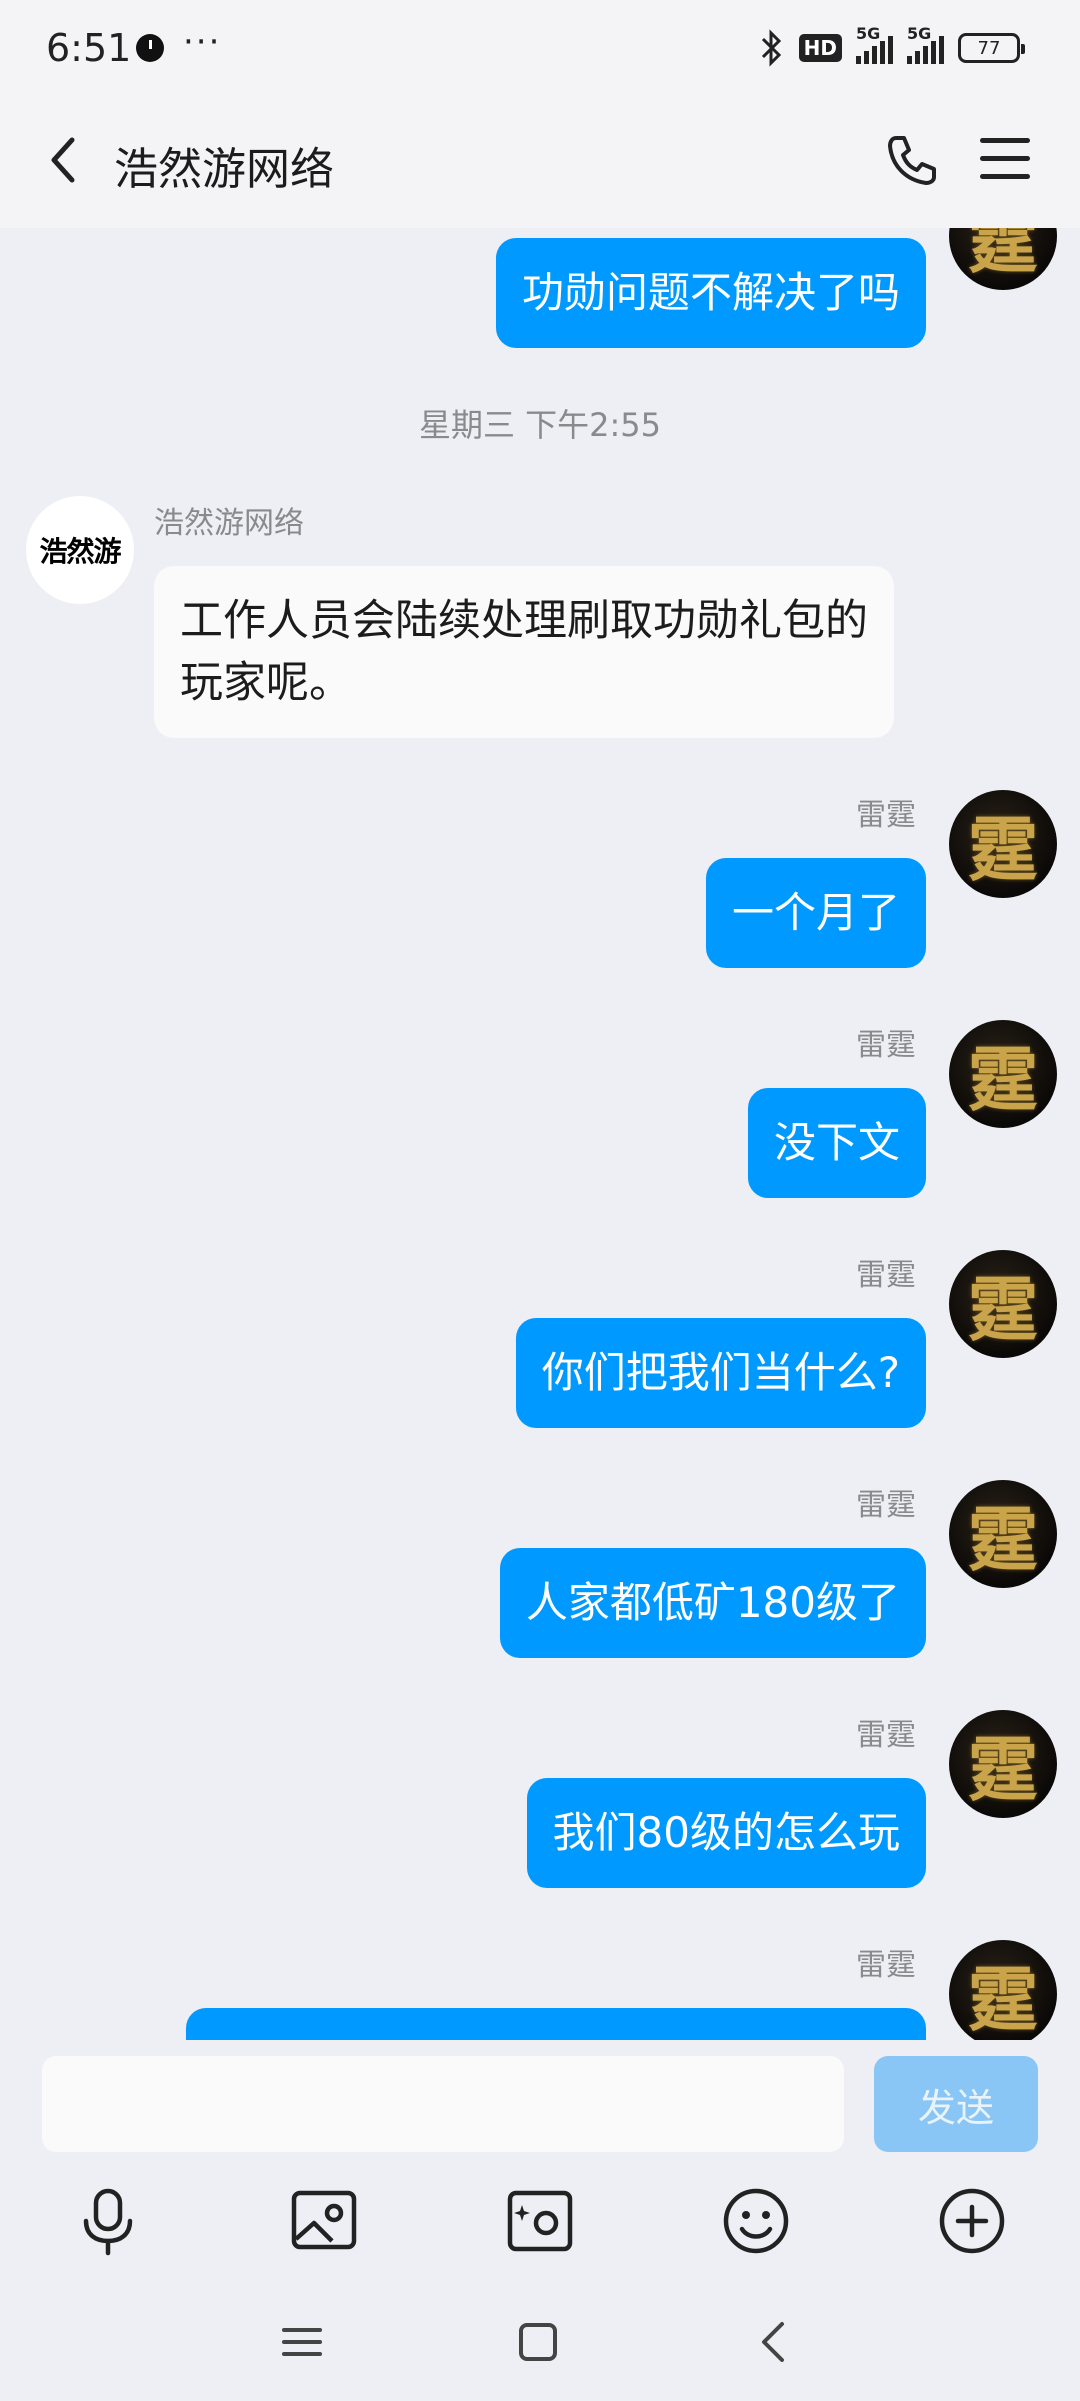 Image resolution: width=1080 pixels, height=2401 pixels. Describe the element at coordinates (150, 48) in the screenshot. I see `alarm-icon` at that location.